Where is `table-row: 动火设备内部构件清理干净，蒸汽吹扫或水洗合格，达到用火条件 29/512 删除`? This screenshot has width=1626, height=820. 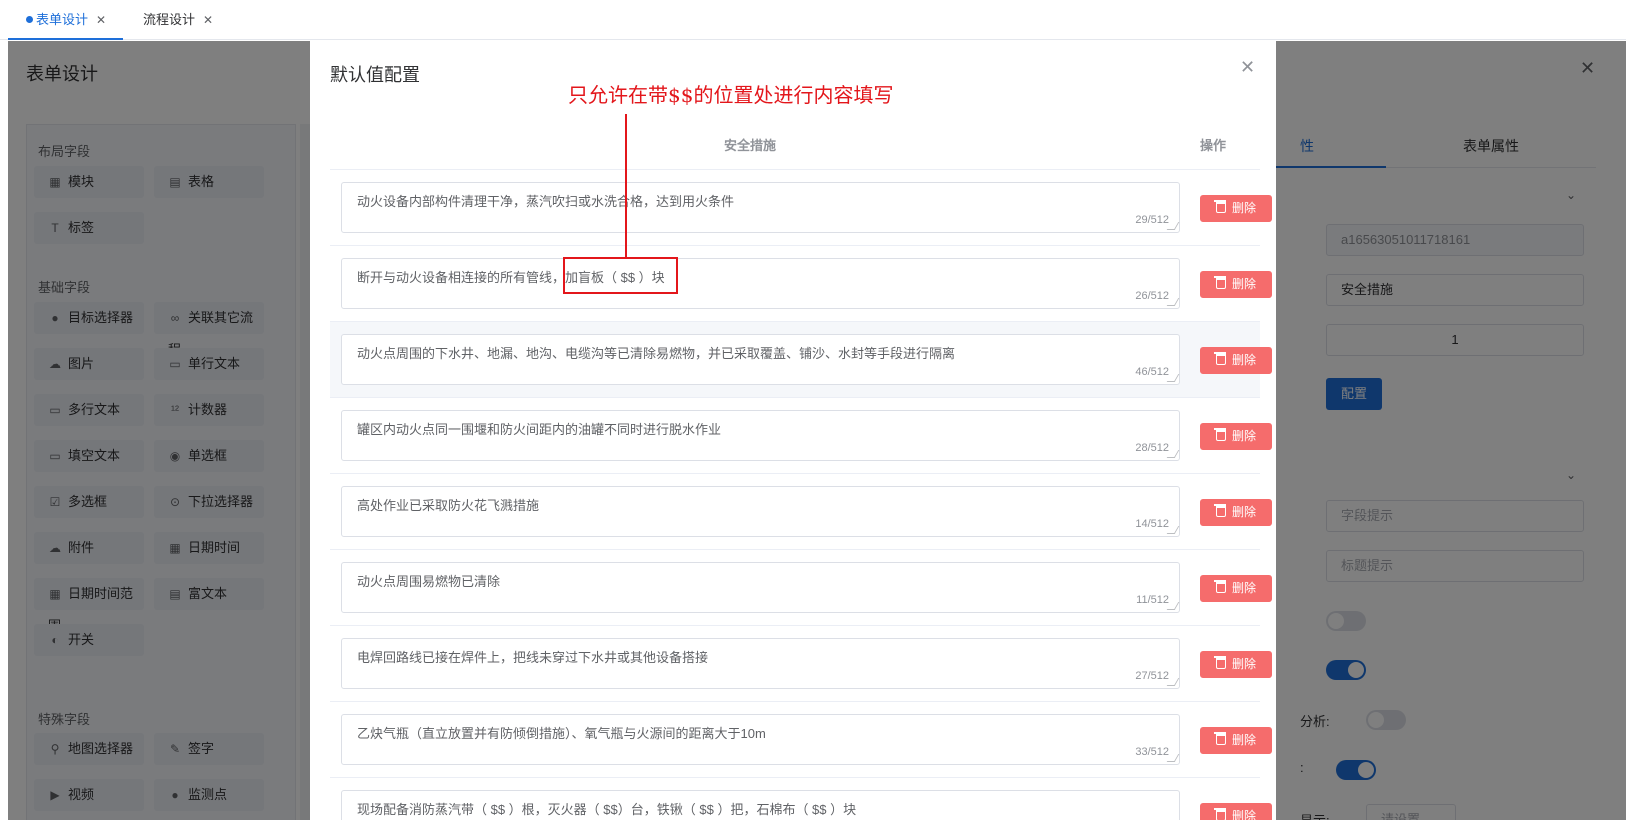 table-row: 动火设备内部构件清理干净，蒸汽吹扫或水洗合格，达到用火条件 29/512 删除 is located at coordinates (801, 208).